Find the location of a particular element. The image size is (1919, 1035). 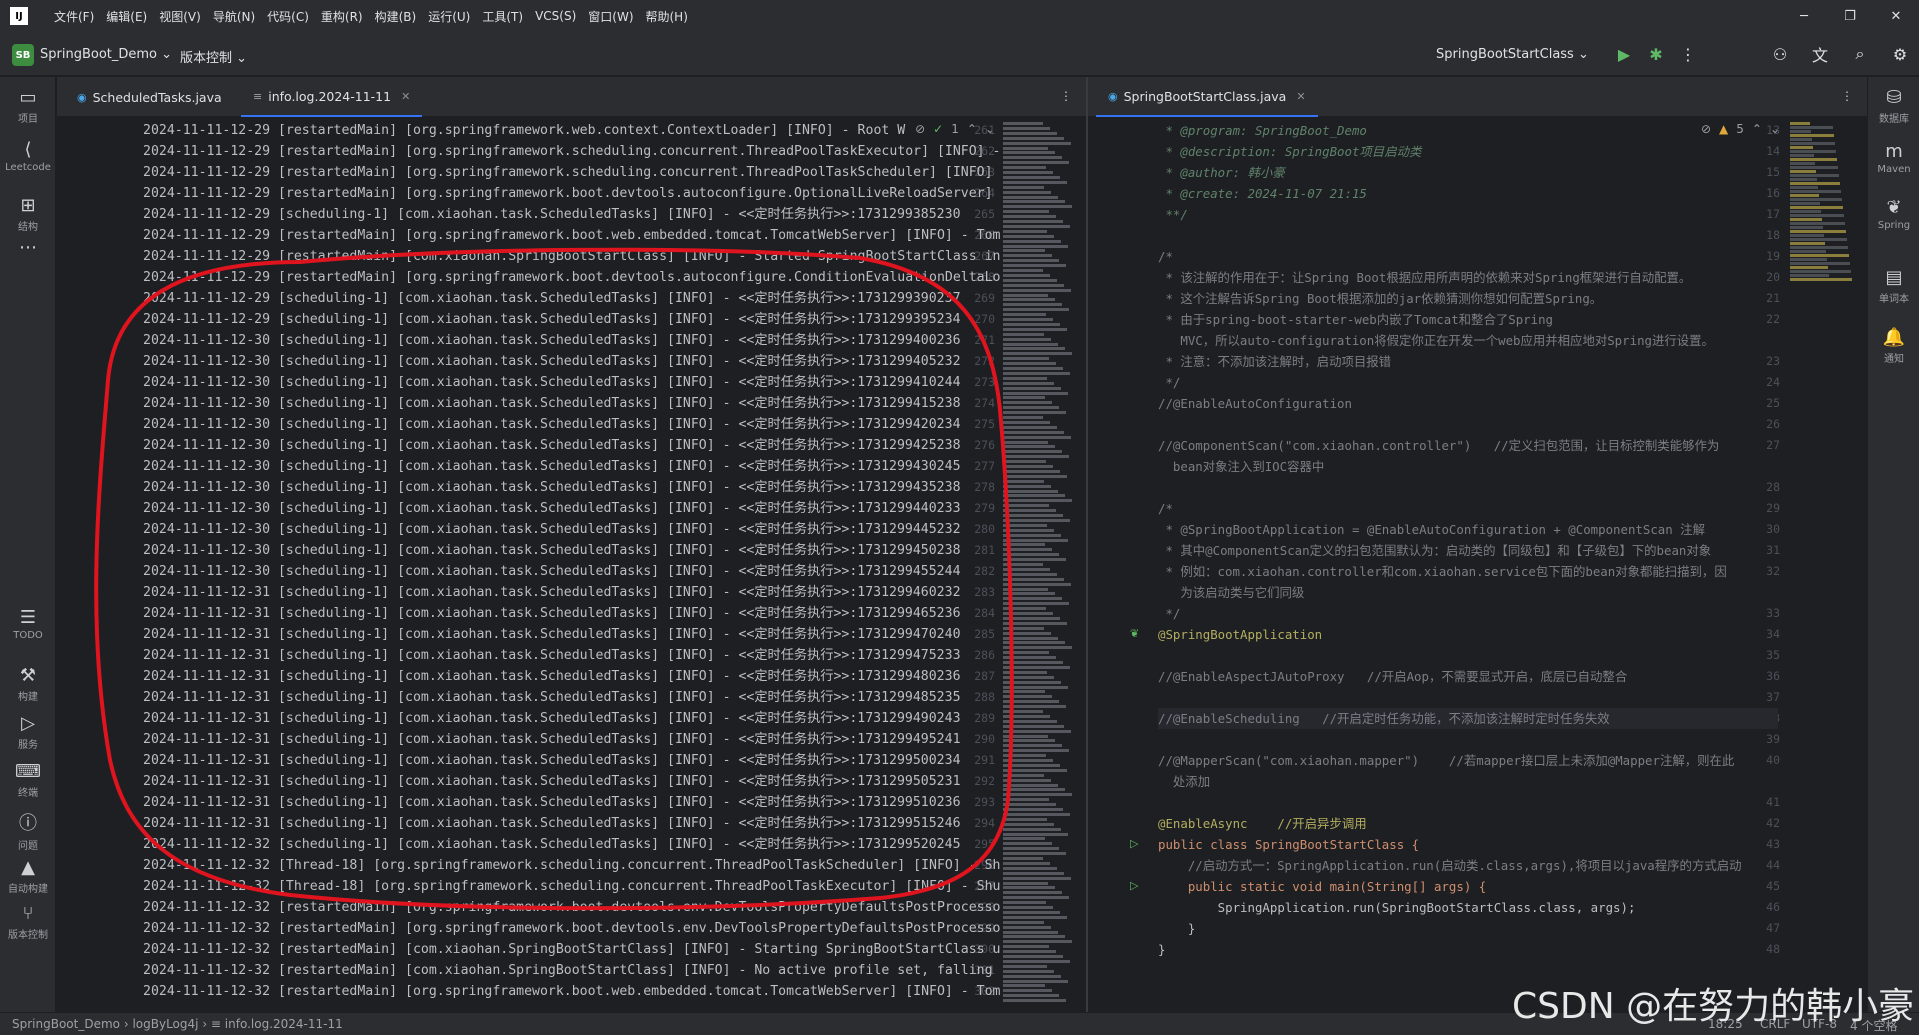

tool-window-structure: ⊞ 结构 is located at coordinates (28, 214).